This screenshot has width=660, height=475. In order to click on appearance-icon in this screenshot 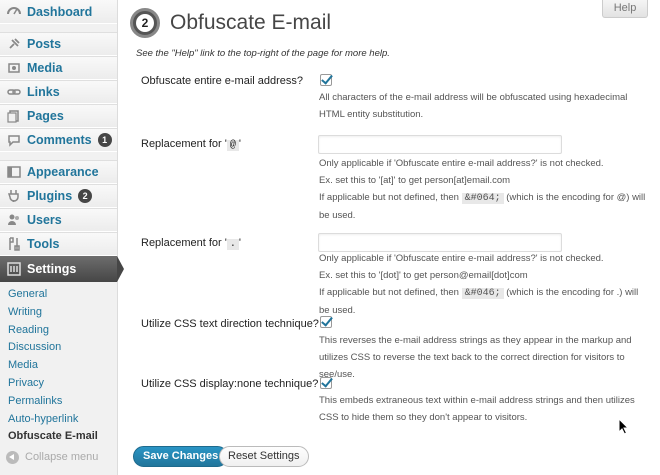, I will do `click(13, 172)`.